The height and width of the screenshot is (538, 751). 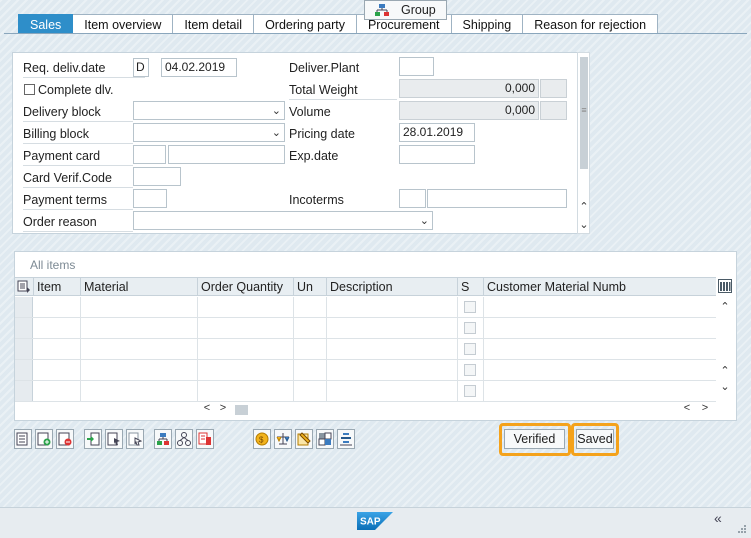 What do you see at coordinates (150, 198) in the screenshot?
I see `payment-terms-field` at bounding box center [150, 198].